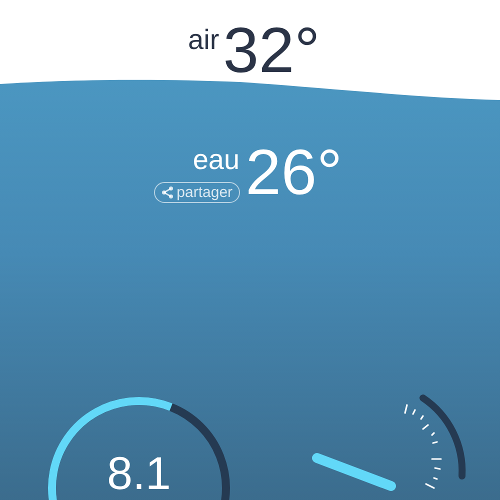 The height and width of the screenshot is (500, 500). Describe the element at coordinates (216, 160) in the screenshot. I see `water-label: eau` at that location.